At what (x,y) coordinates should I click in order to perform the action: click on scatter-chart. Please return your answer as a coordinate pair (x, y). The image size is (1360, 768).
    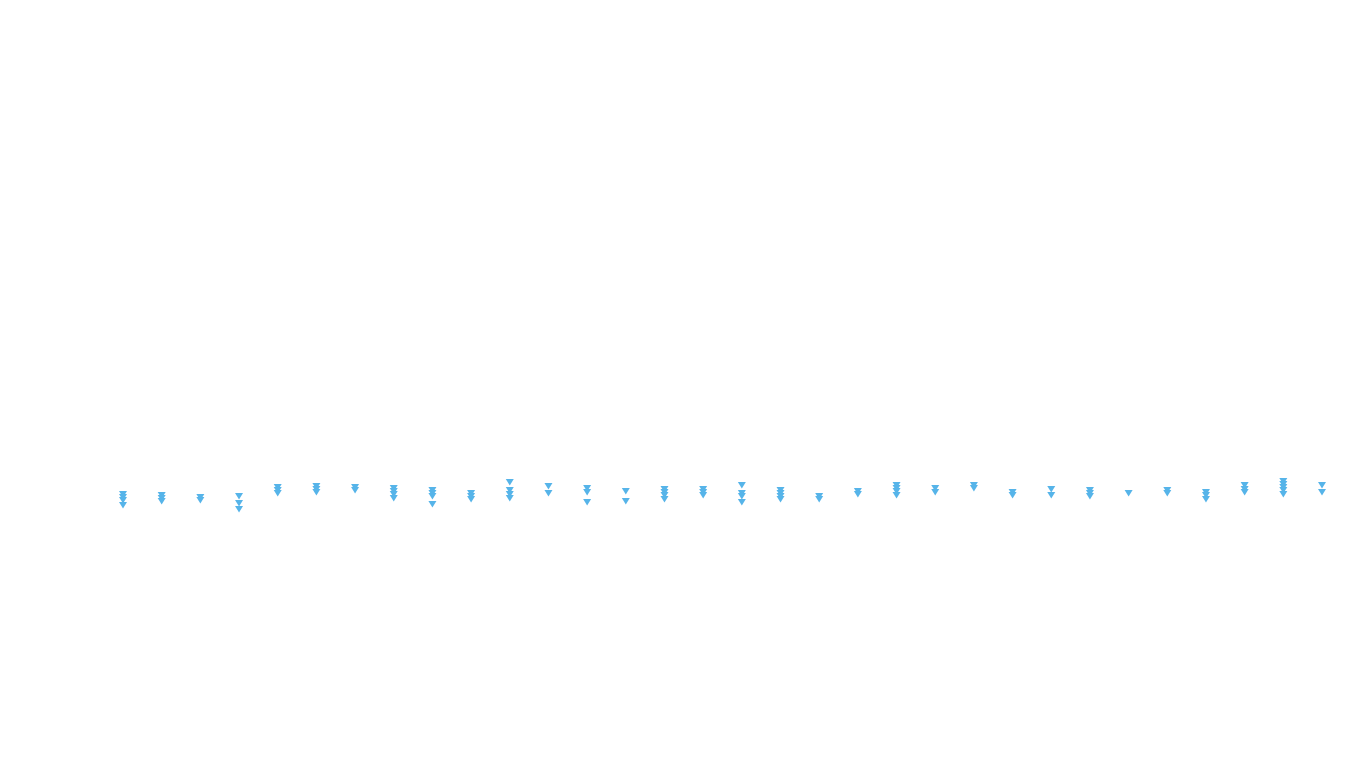
    Looking at the image, I should click on (722, 495).